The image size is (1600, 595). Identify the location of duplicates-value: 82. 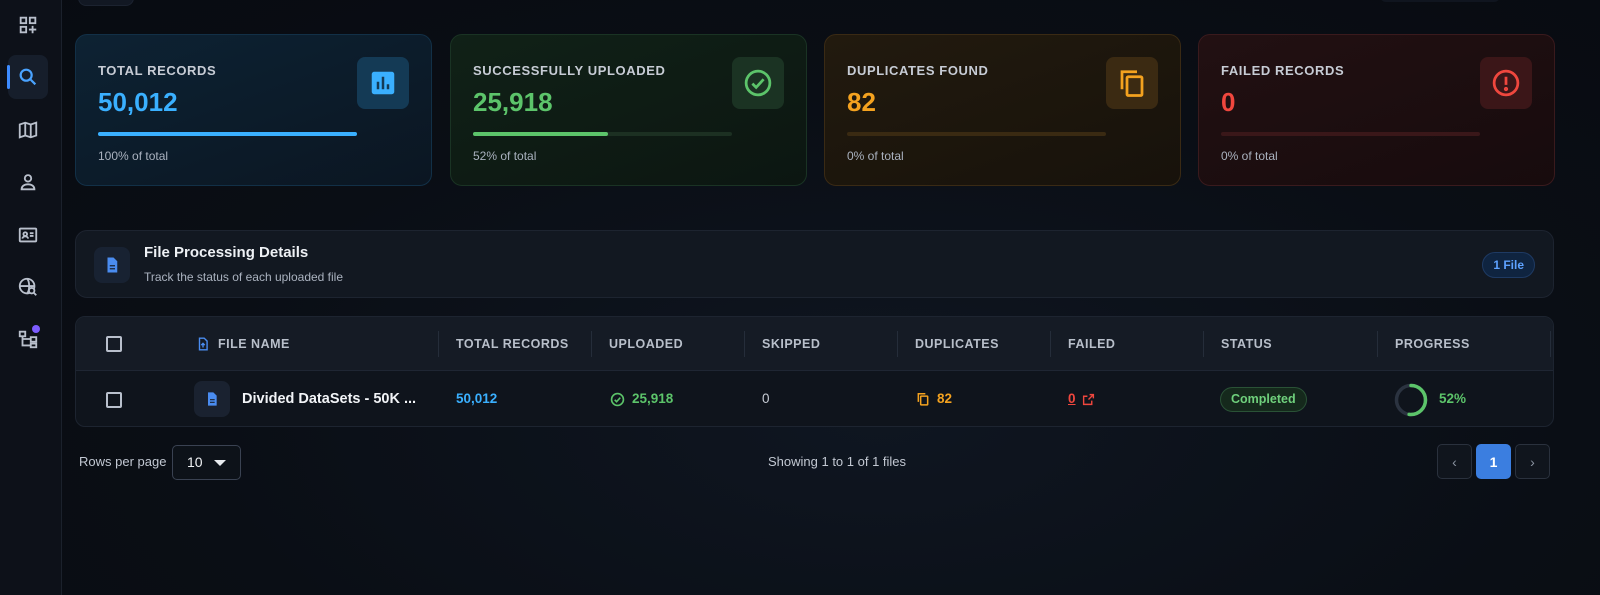
(945, 398).